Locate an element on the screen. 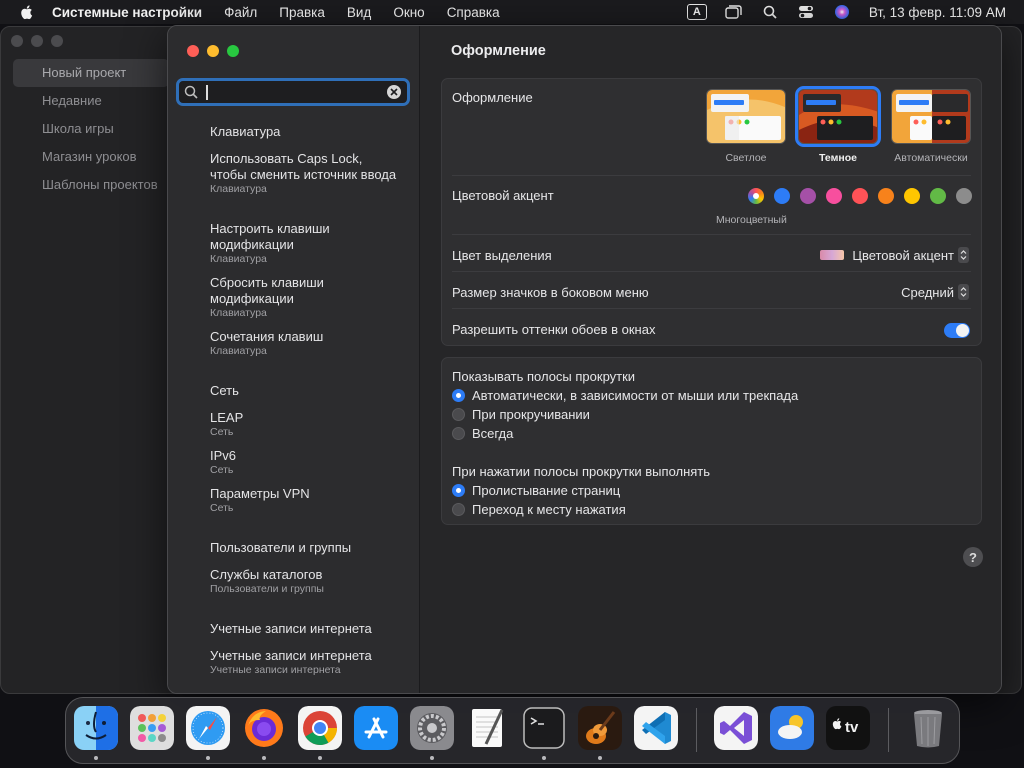 The image size is (1024, 768). bg-sidebar-item-lesson-store: Магазин уроков is located at coordinates (91, 157).